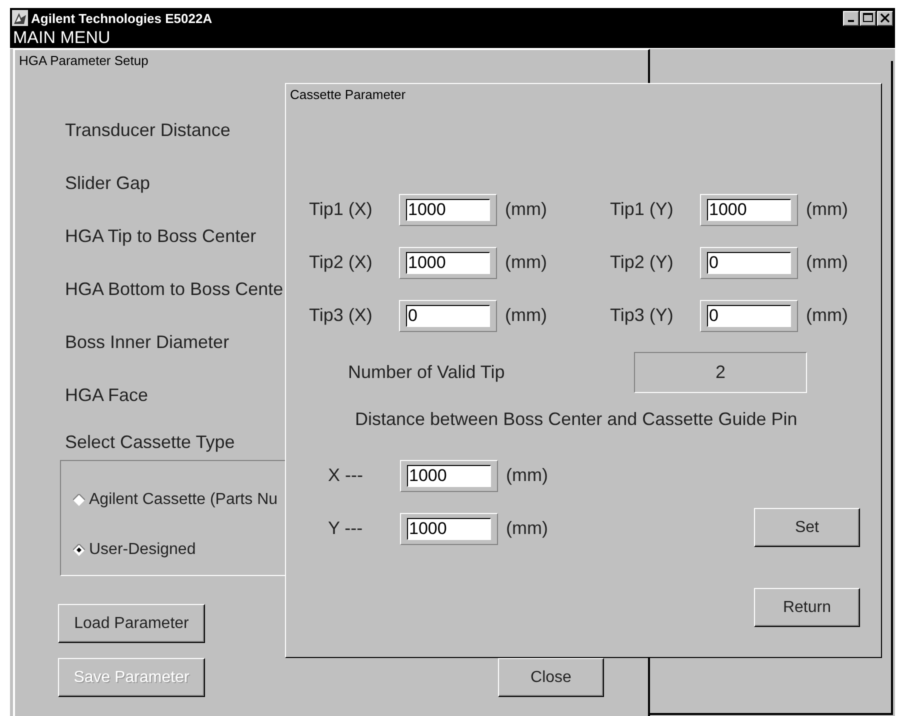  I want to click on app-icon, so click(20, 18).